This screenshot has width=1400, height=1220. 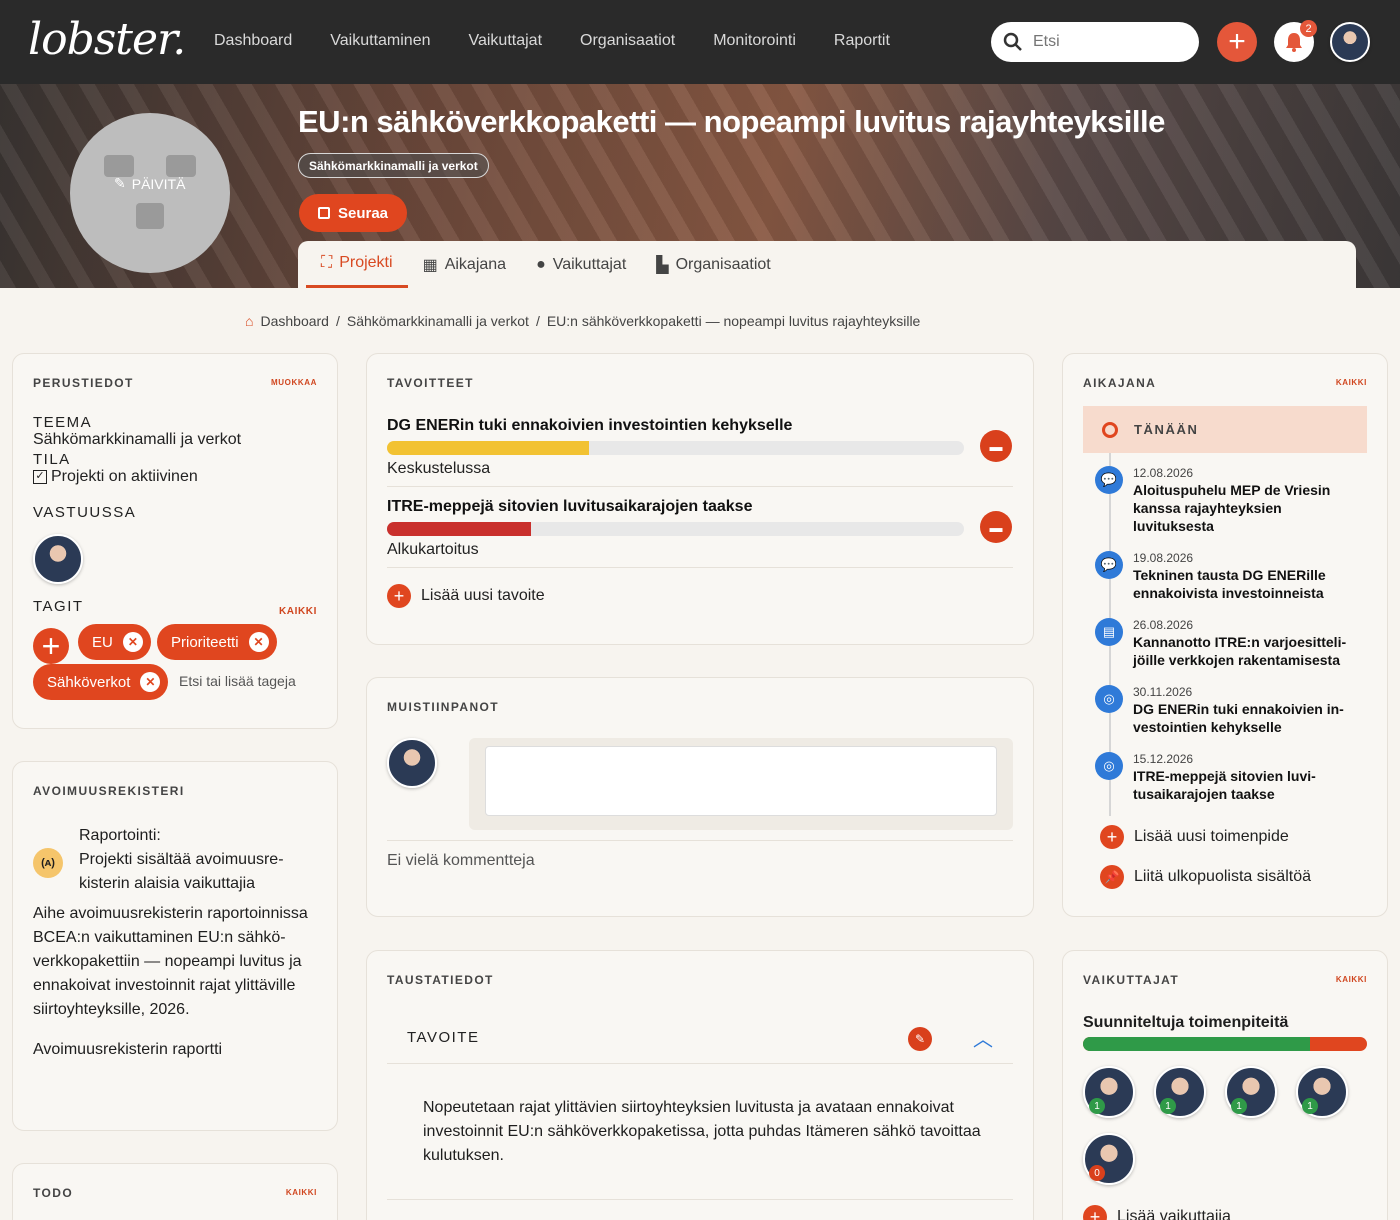 What do you see at coordinates (178, 1050) in the screenshot?
I see `register-report-link: Avoimuusrekisterin raportti` at bounding box center [178, 1050].